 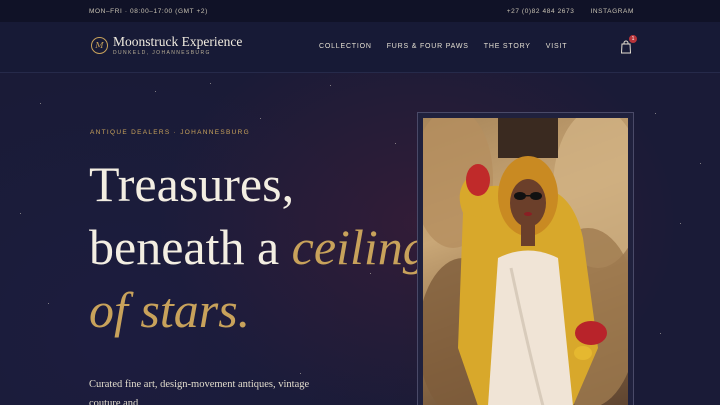 What do you see at coordinates (148, 11) in the screenshot?
I see `opening-hours: MON–FRI · 08:00–17:00 (GMT +2)` at bounding box center [148, 11].